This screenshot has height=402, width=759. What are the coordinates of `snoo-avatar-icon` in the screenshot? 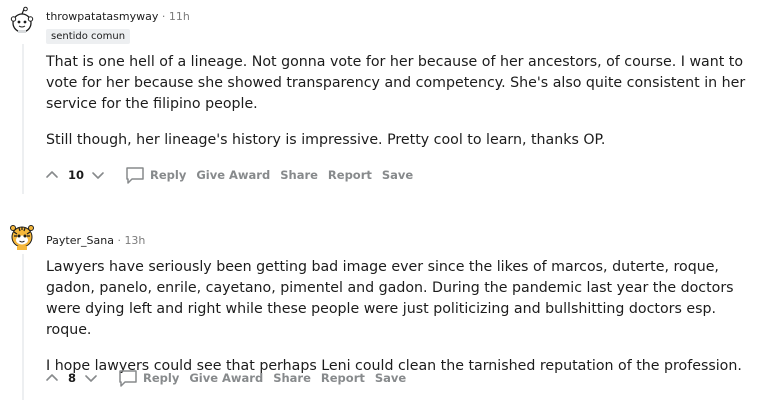 It's located at (22, 20).